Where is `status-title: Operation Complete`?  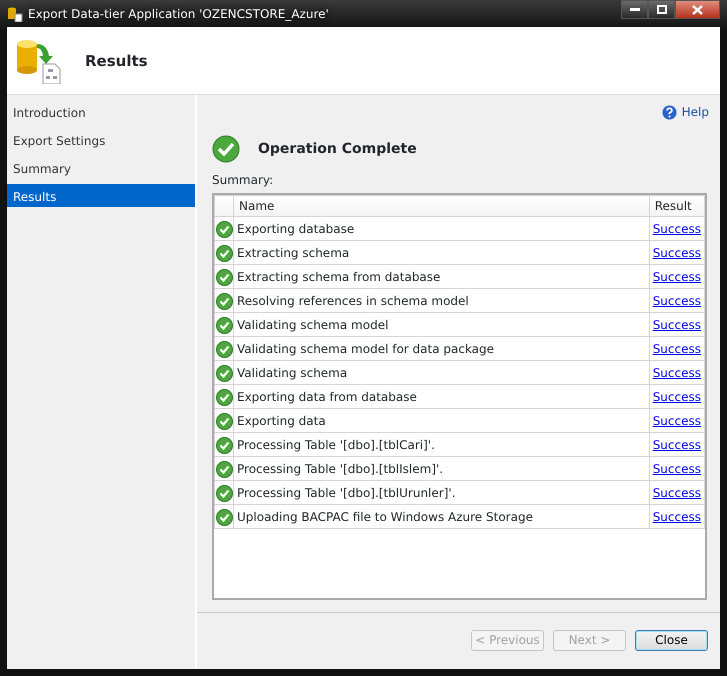
status-title: Operation Complete is located at coordinates (337, 149).